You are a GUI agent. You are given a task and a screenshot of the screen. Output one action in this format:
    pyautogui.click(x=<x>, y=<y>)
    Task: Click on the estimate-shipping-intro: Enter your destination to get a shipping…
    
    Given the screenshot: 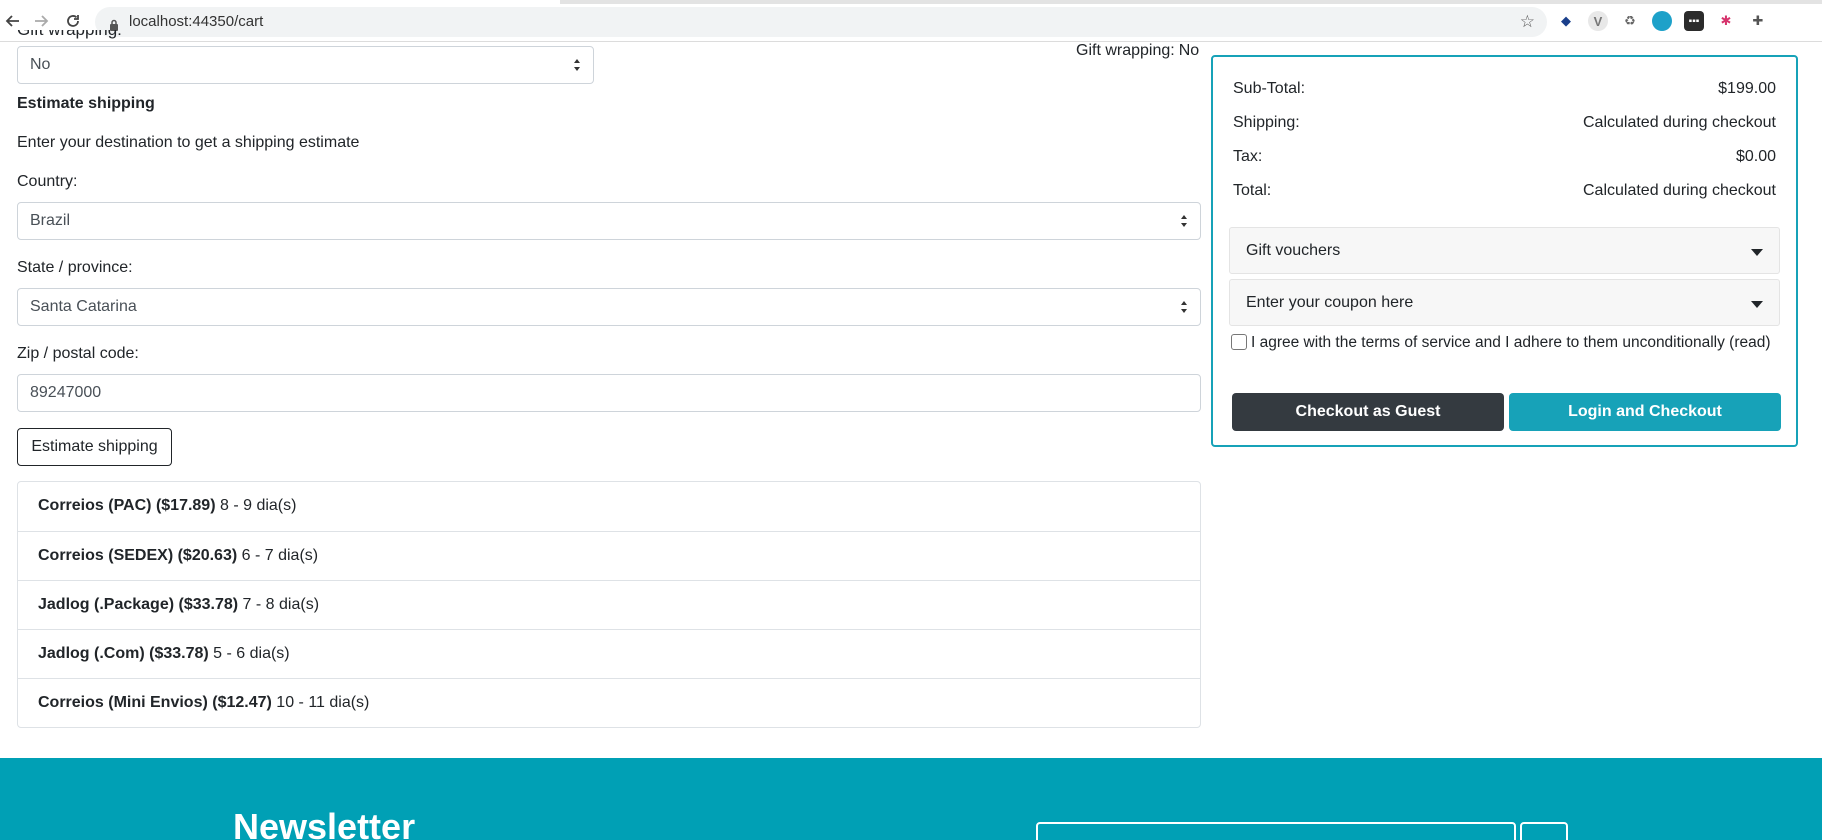 What is the action you would take?
    pyautogui.click(x=188, y=142)
    